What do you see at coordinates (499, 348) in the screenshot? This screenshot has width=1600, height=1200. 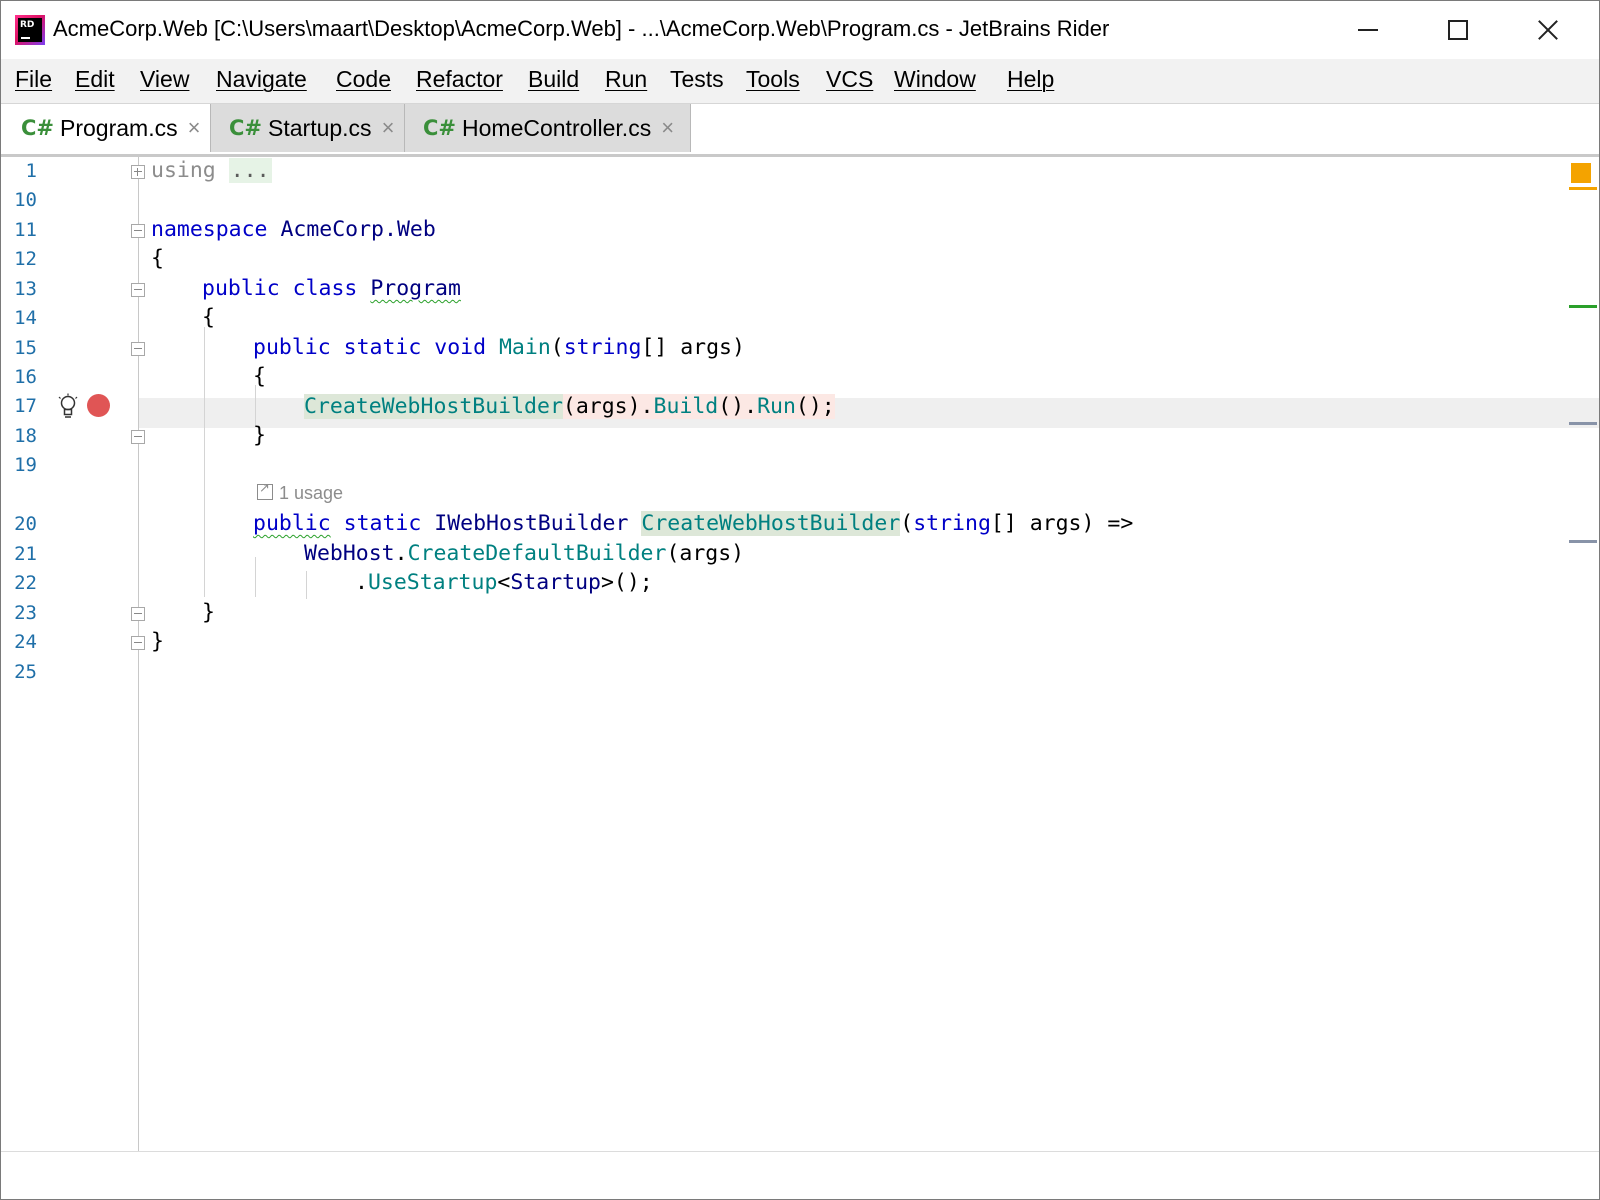 I see `code-line-15: public static void Main(string[] args)` at bounding box center [499, 348].